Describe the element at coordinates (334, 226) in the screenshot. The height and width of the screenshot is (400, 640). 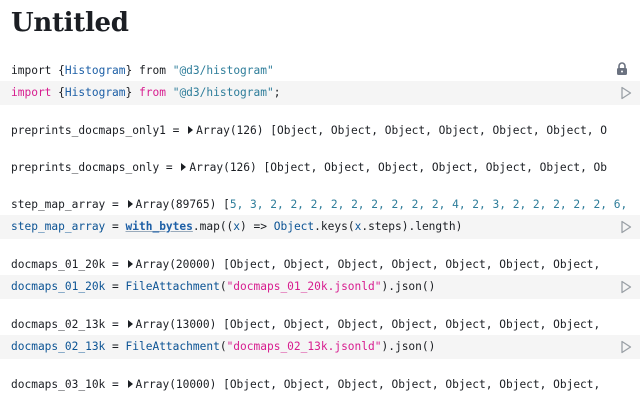
I see `code-punct: .keys(` at that location.